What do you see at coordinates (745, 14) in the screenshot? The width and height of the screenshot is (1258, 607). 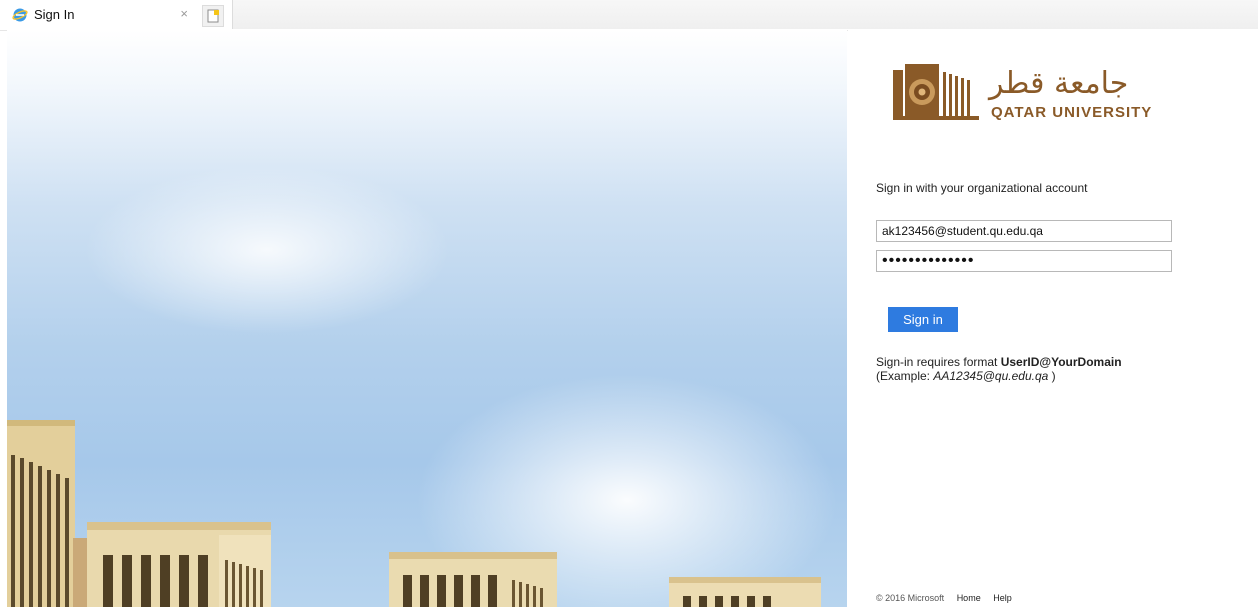 I see `tab-strip-background` at bounding box center [745, 14].